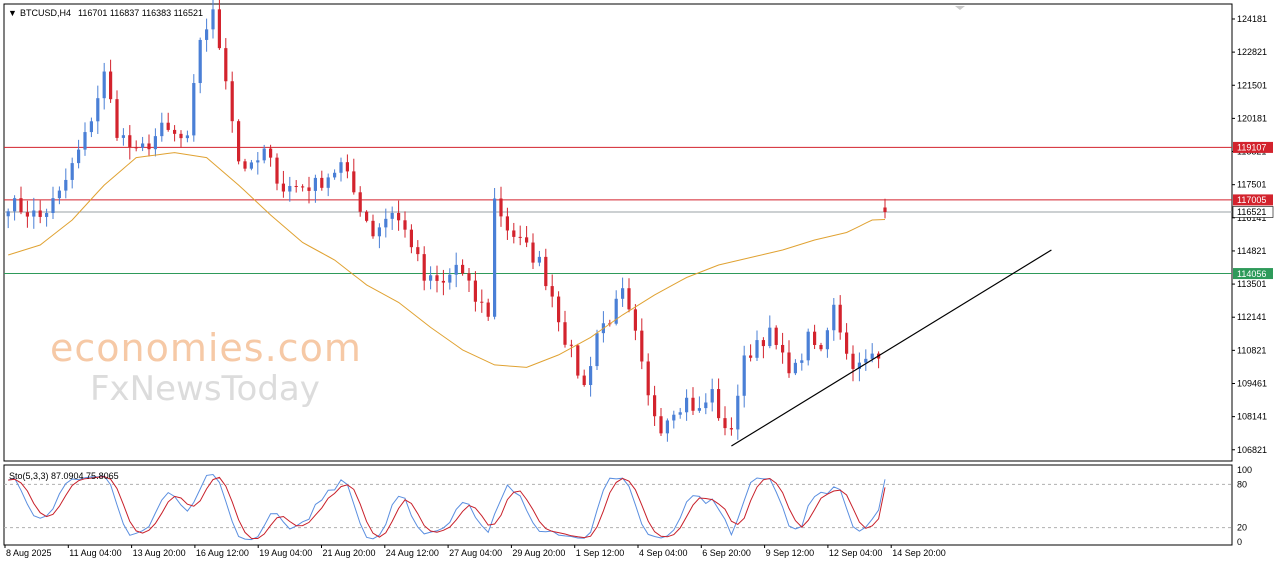 The width and height of the screenshot is (1280, 567). What do you see at coordinates (1239, 542) in the screenshot?
I see `stochastic-tick-label: 0` at bounding box center [1239, 542].